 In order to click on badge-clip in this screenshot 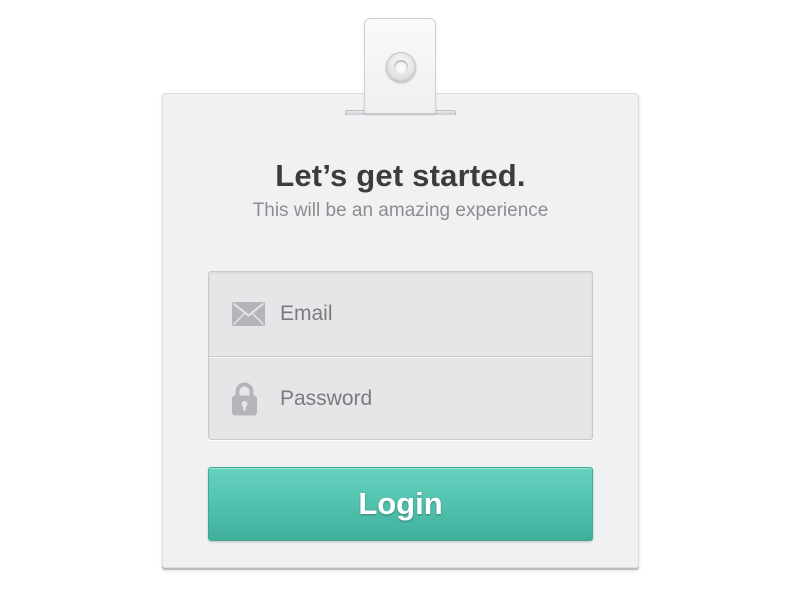, I will do `click(400, 66)`.